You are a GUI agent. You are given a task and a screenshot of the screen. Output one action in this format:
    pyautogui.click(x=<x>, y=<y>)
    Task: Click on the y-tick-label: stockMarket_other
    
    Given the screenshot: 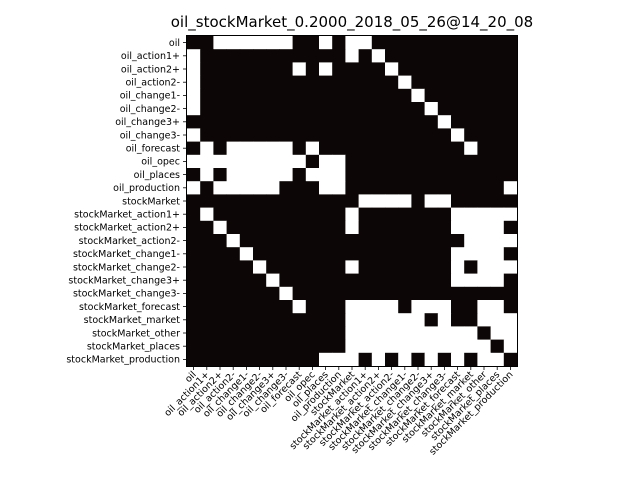 What is the action you would take?
    pyautogui.click(x=136, y=333)
    